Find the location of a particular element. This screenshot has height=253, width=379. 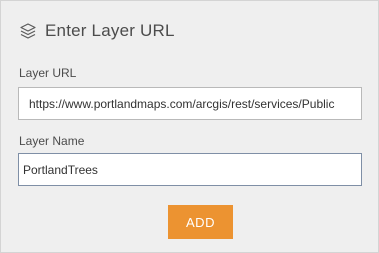

layer-url-input is located at coordinates (190, 103).